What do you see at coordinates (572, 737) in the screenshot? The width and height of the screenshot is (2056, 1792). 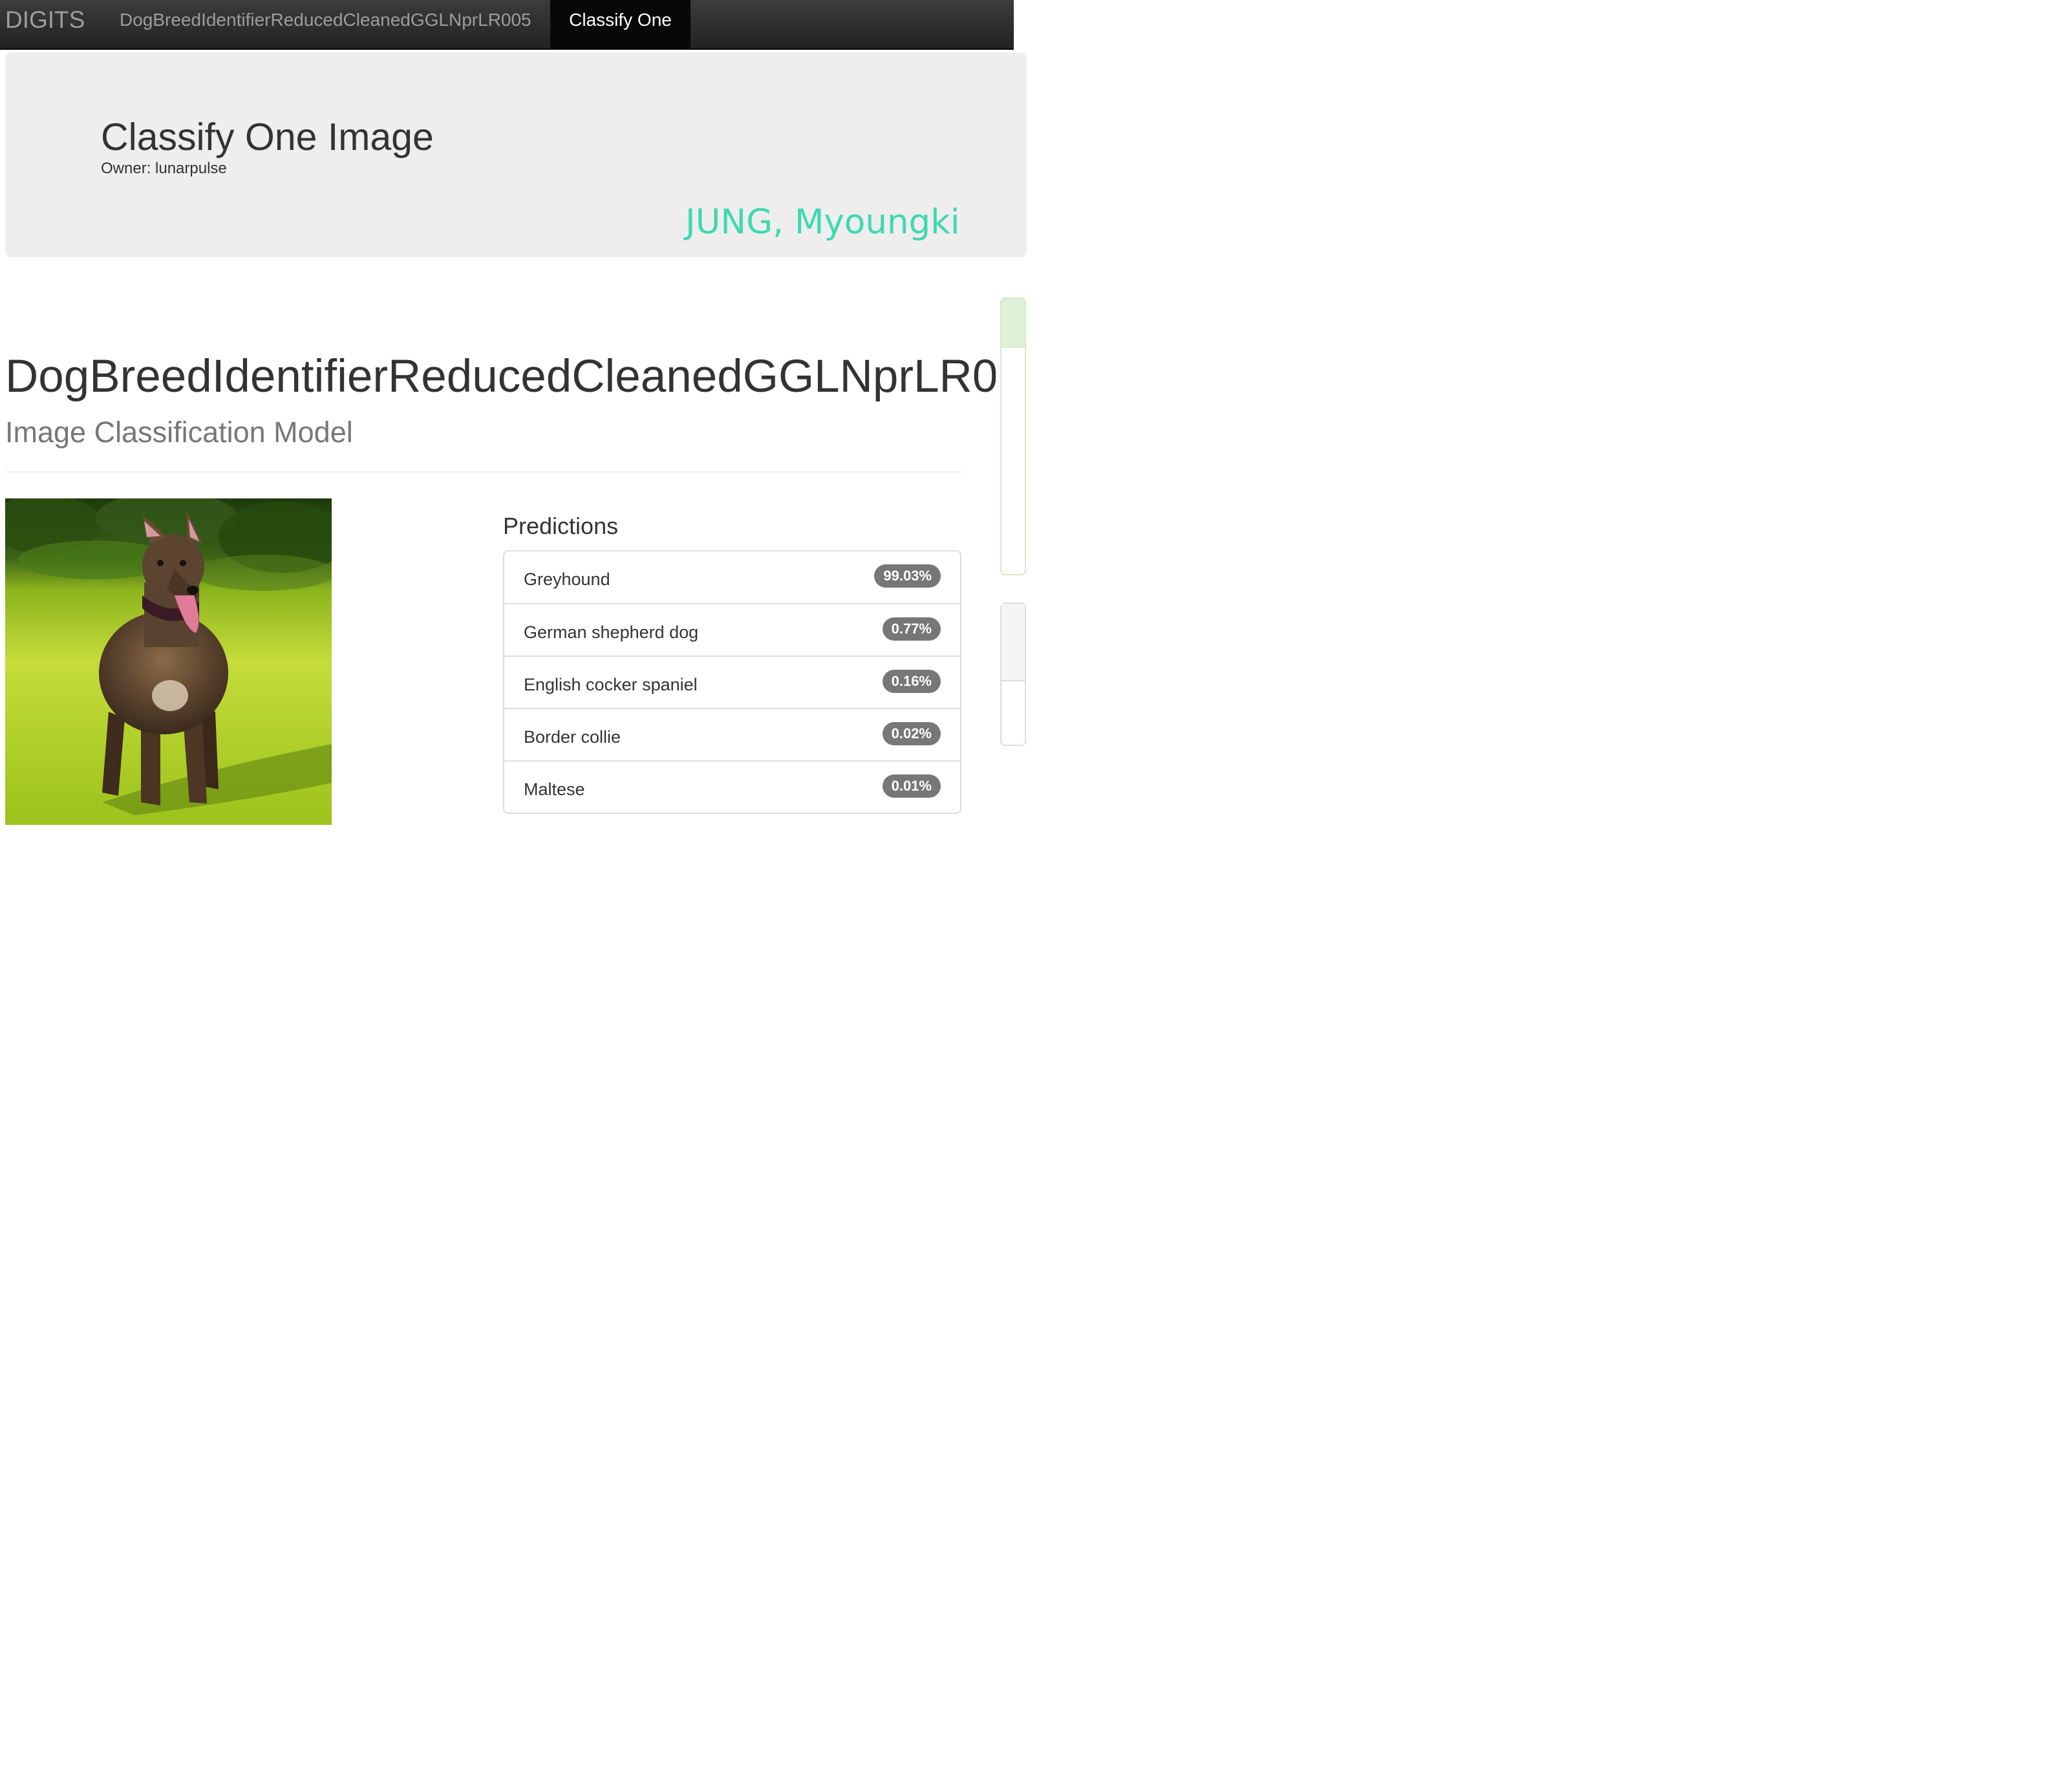 I see `prediction-label: Border collie` at bounding box center [572, 737].